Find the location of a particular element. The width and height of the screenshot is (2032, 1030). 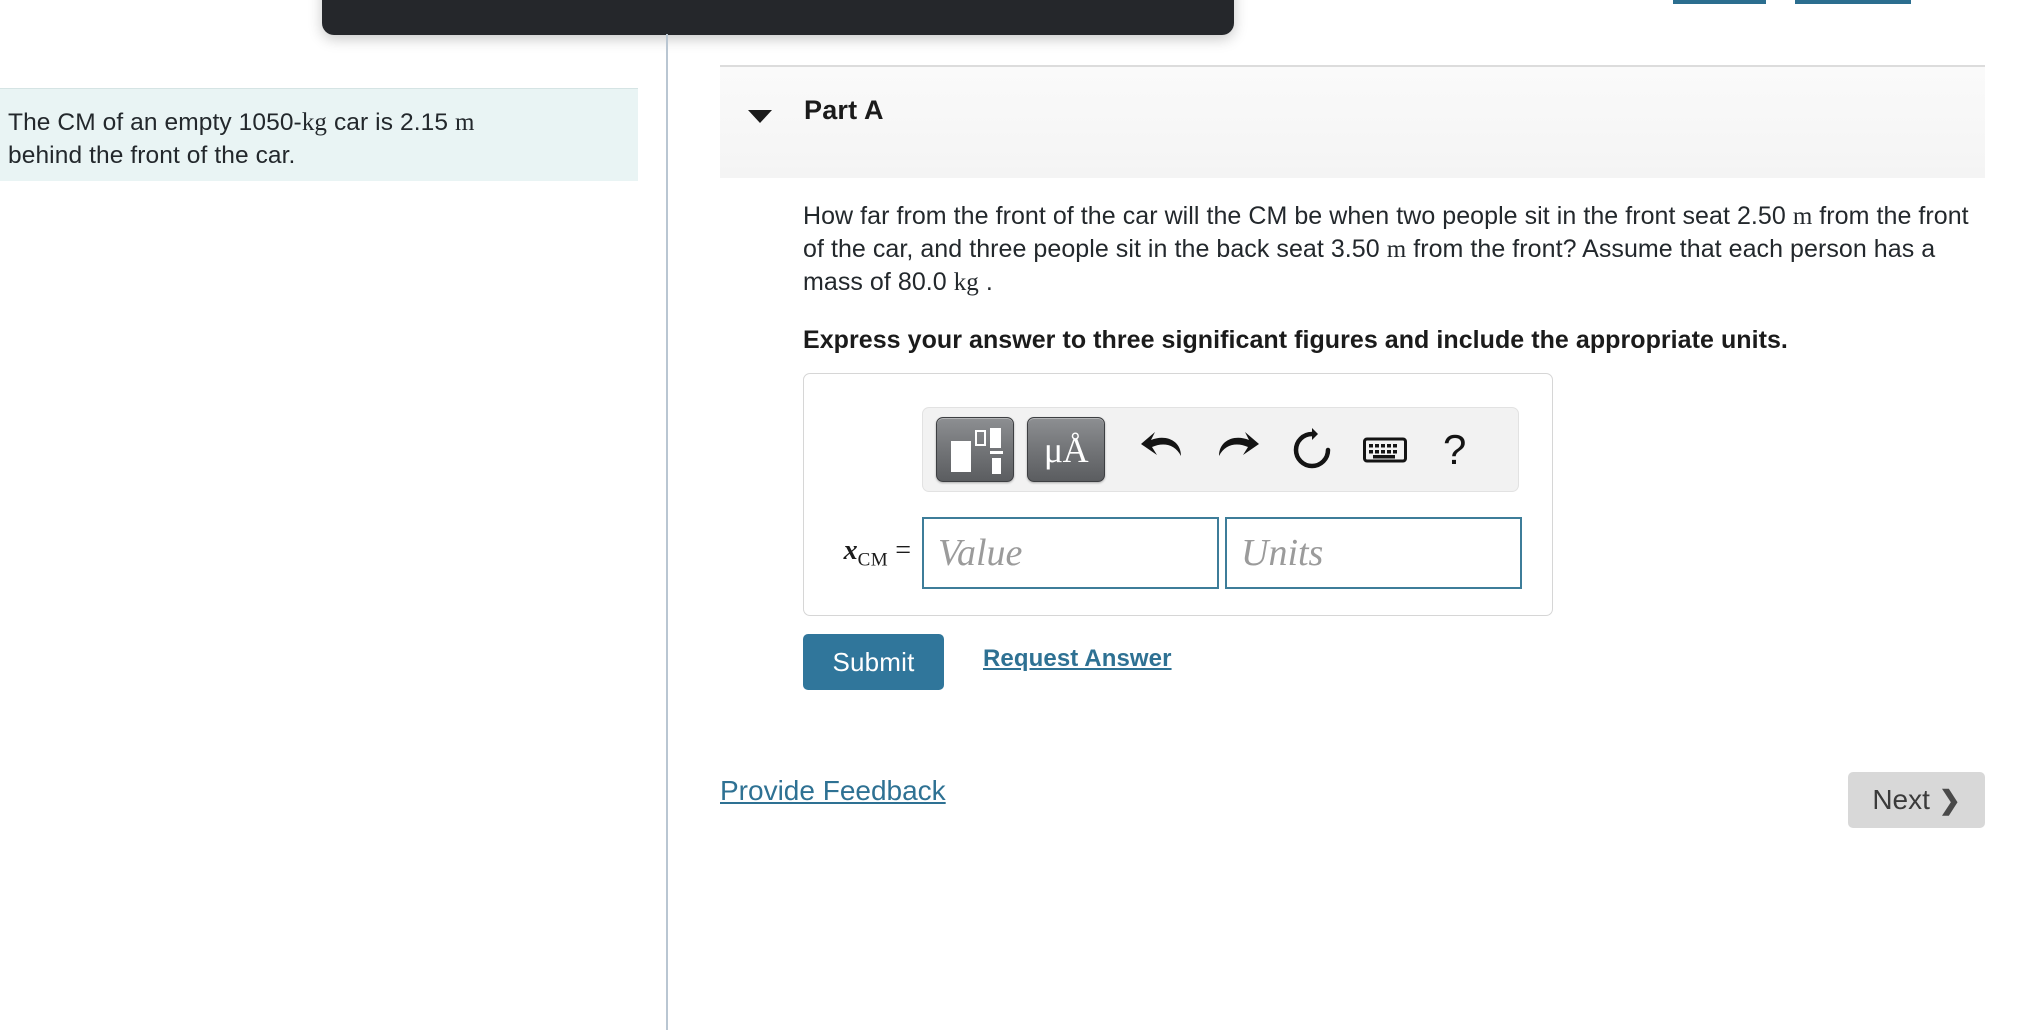

math-toolbar: μÅ ? is located at coordinates (1220, 449).